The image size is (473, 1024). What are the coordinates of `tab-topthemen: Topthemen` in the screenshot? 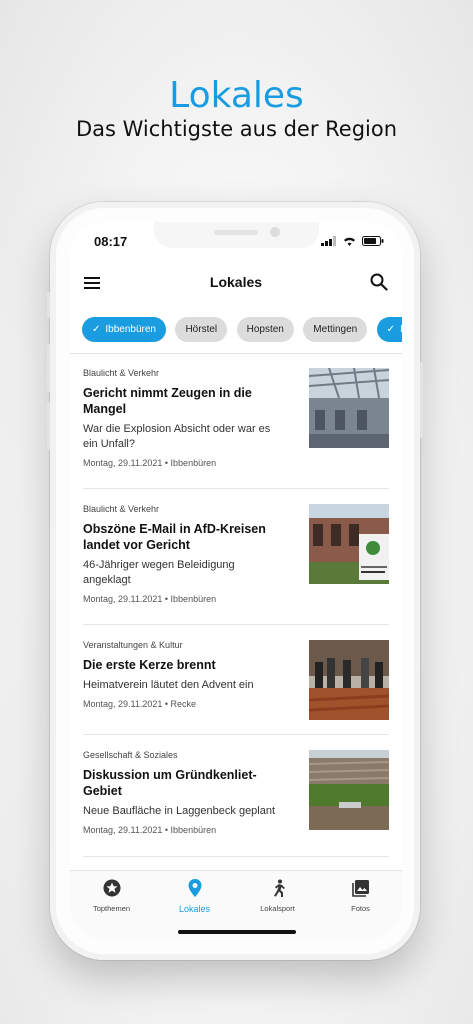 It's located at (111, 896).